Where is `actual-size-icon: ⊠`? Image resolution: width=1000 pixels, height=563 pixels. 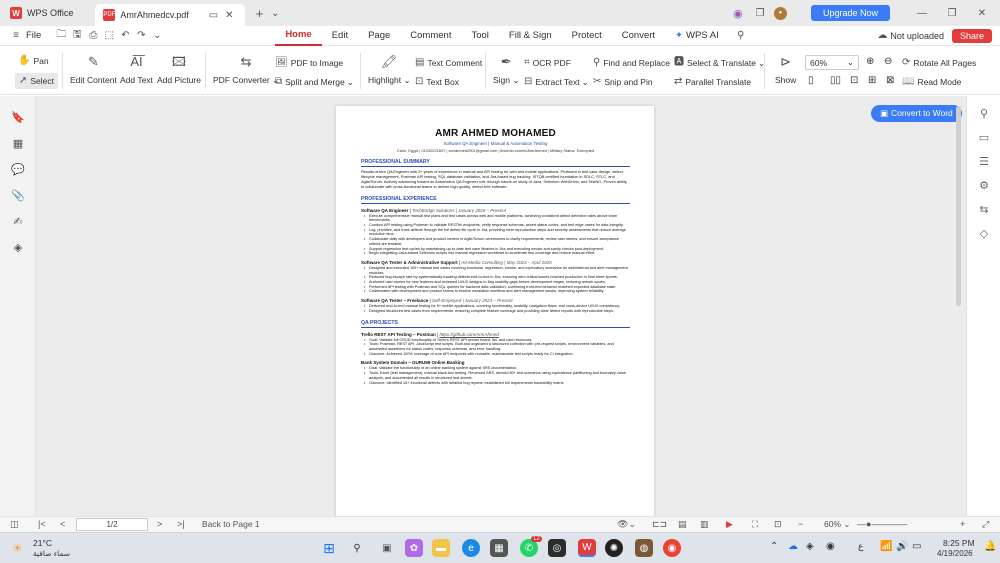
actual-size-icon: ⊠ is located at coordinates (890, 80).